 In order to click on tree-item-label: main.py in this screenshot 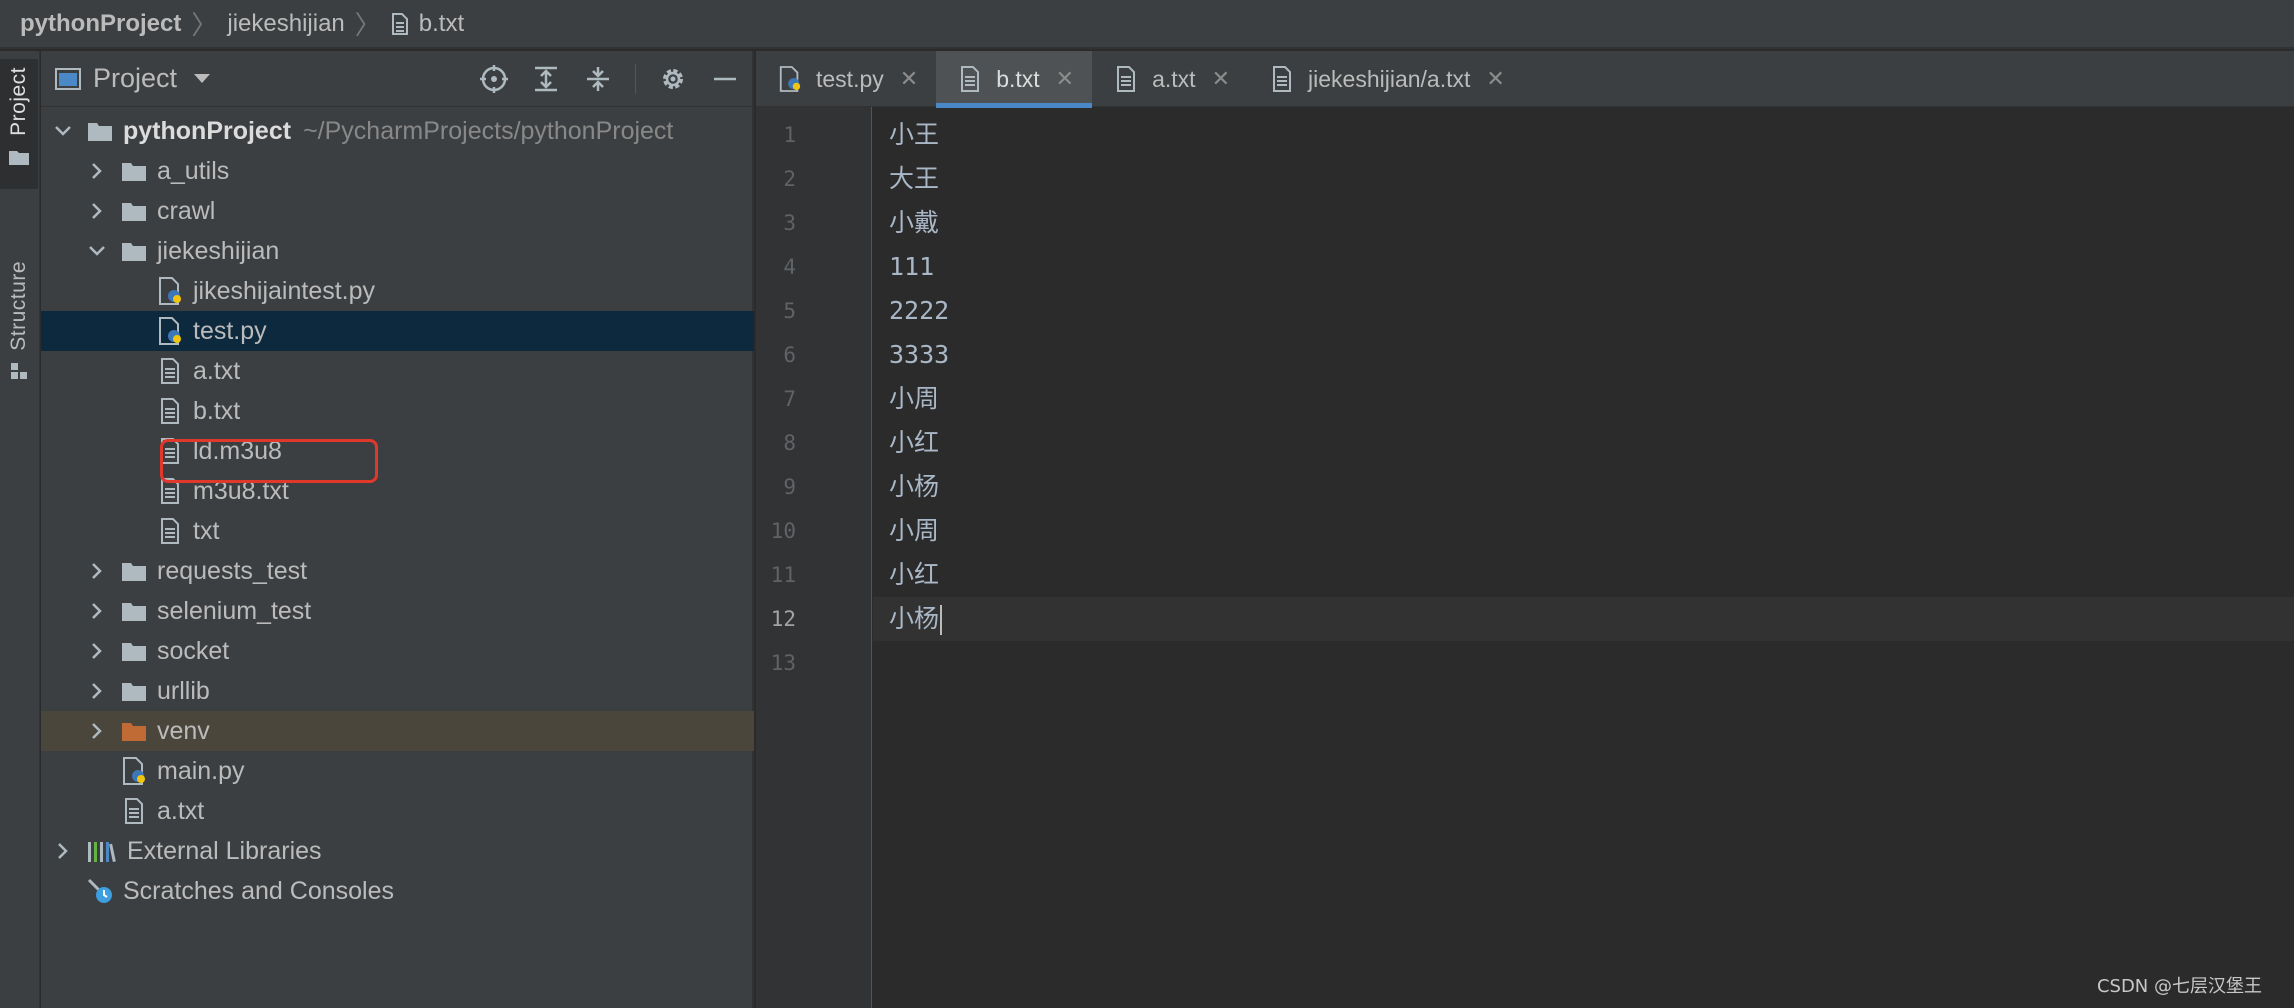, I will do `click(201, 770)`.